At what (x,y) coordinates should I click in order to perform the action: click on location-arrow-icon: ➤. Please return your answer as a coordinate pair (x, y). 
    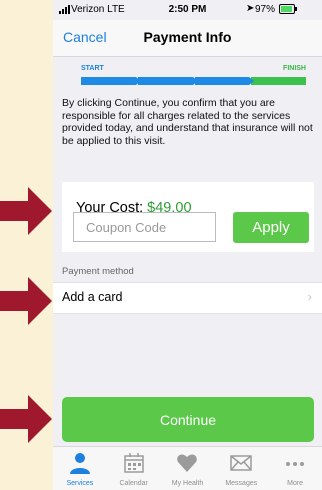
    Looking at the image, I should click on (250, 8).